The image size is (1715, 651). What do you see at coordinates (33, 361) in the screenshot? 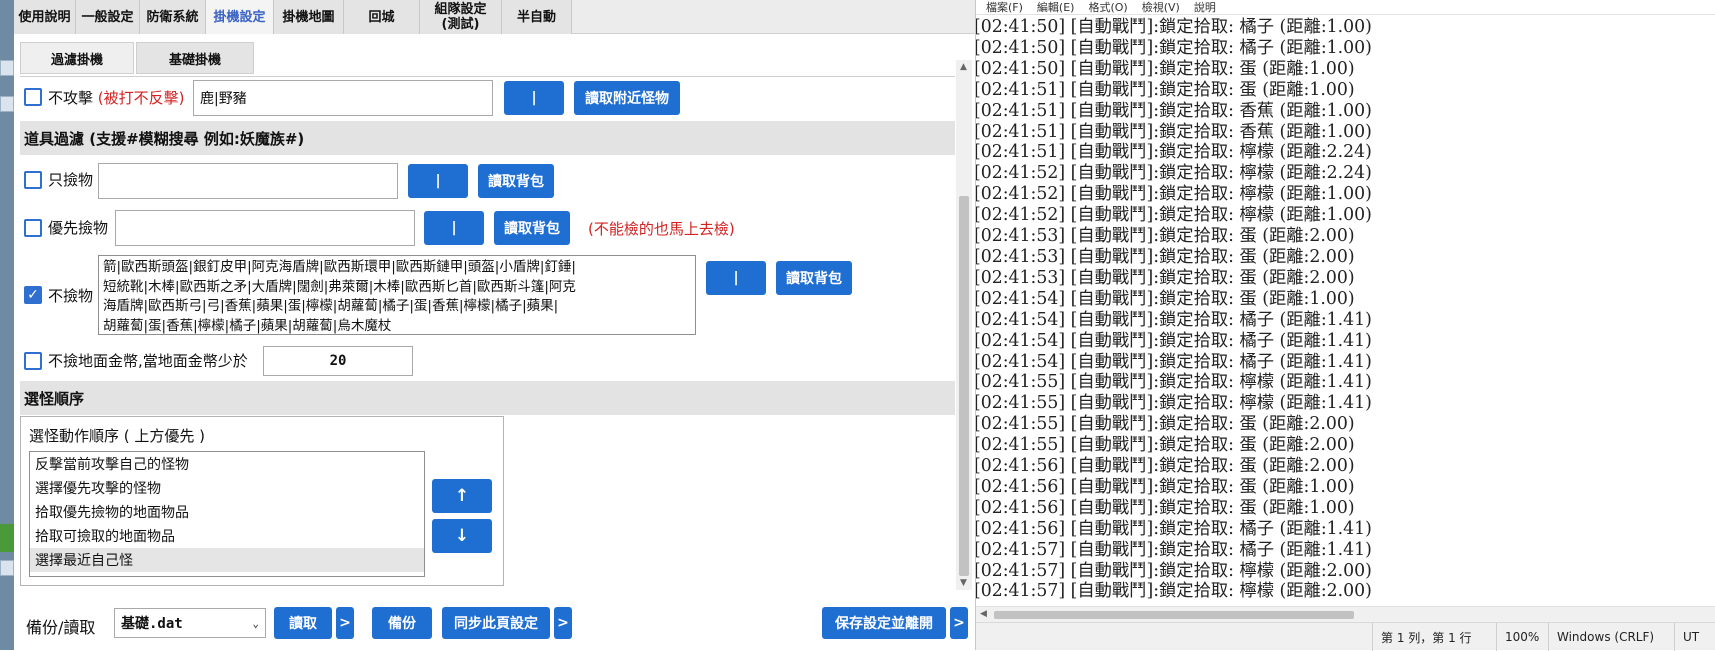
I see `gold-threshold-checkbox` at bounding box center [33, 361].